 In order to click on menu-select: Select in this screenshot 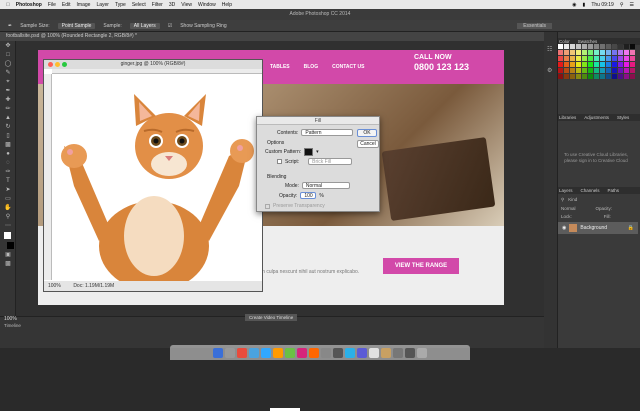, I will do `click(139, 5)`.